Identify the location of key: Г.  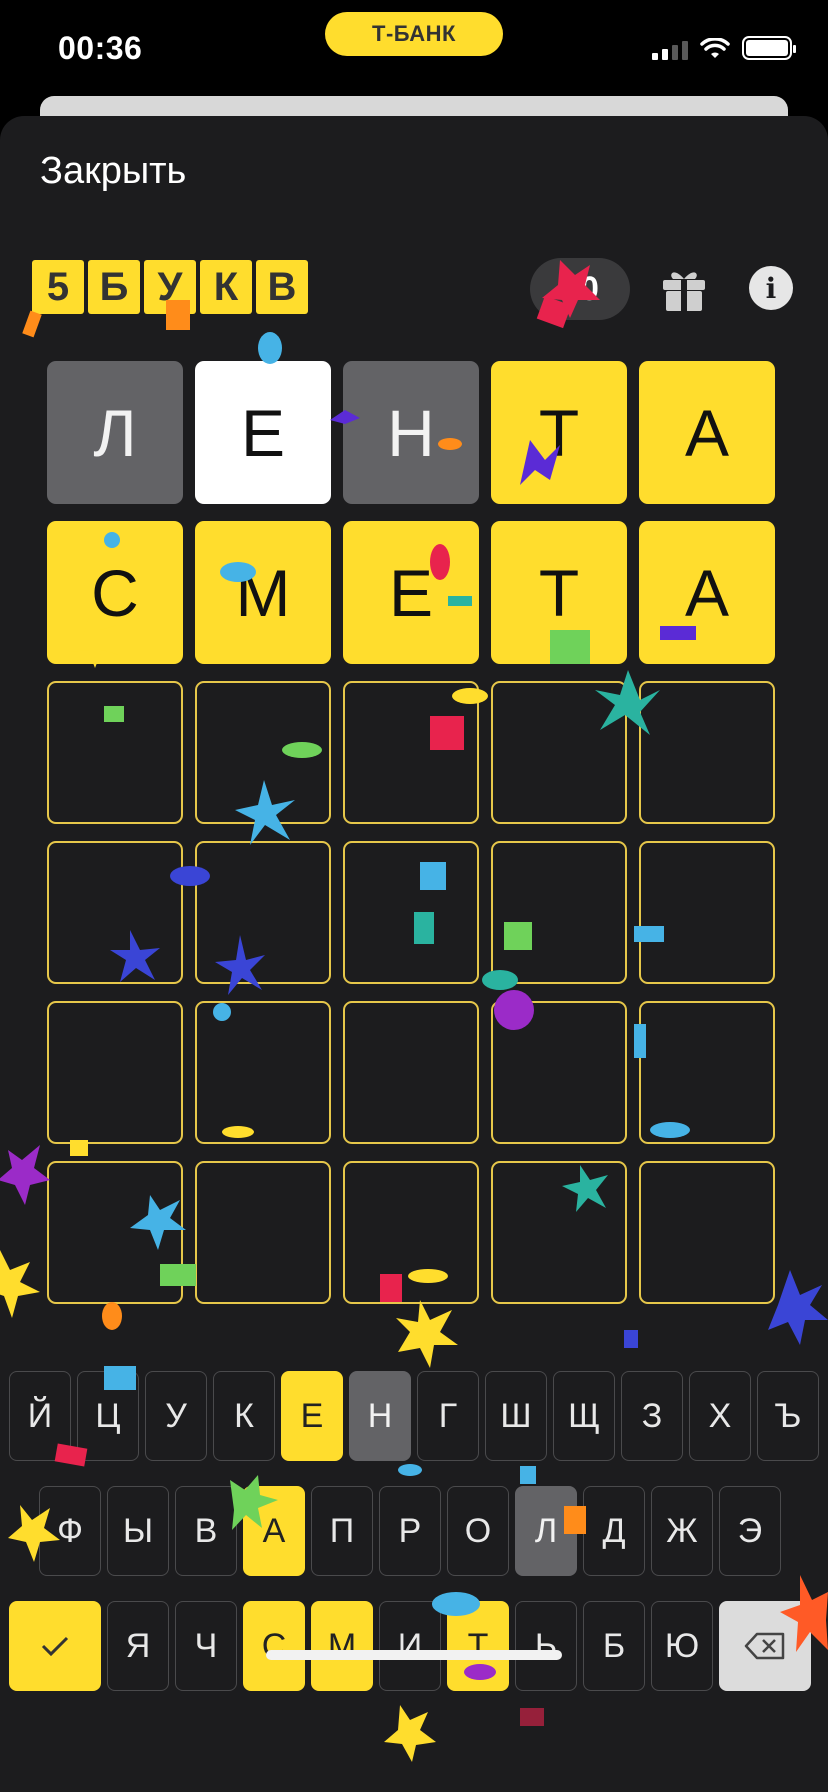
(448, 1416).